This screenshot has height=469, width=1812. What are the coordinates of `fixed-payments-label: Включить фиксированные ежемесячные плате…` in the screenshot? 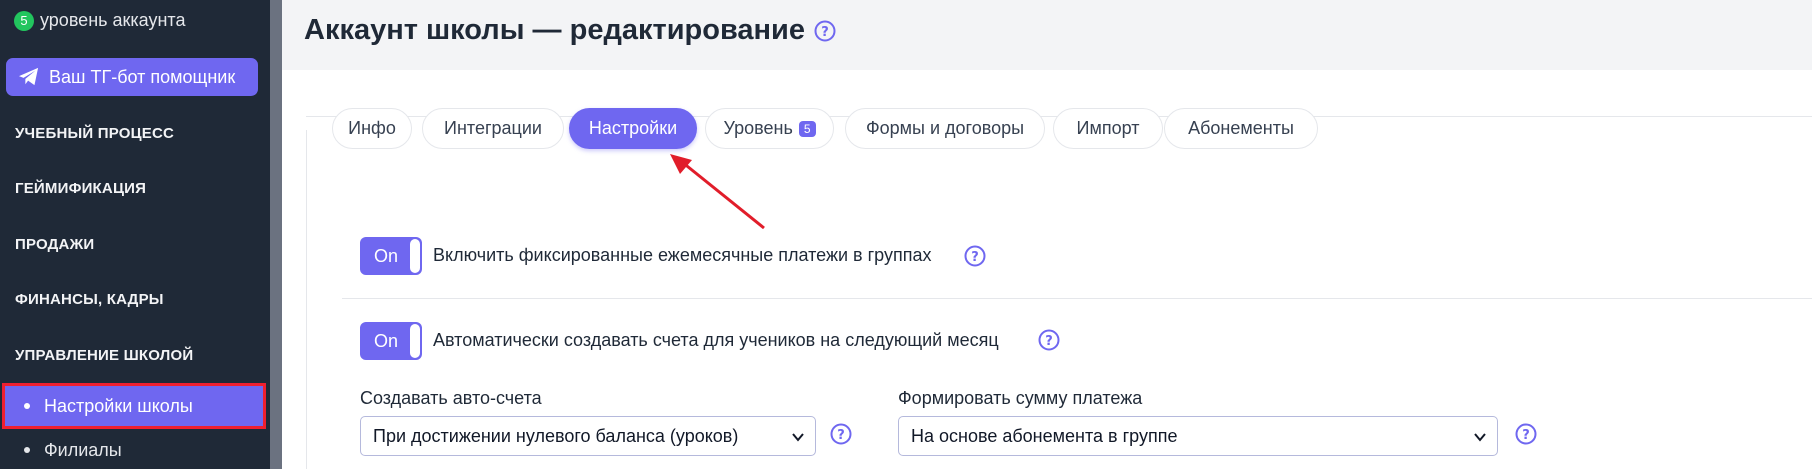 It's located at (682, 255).